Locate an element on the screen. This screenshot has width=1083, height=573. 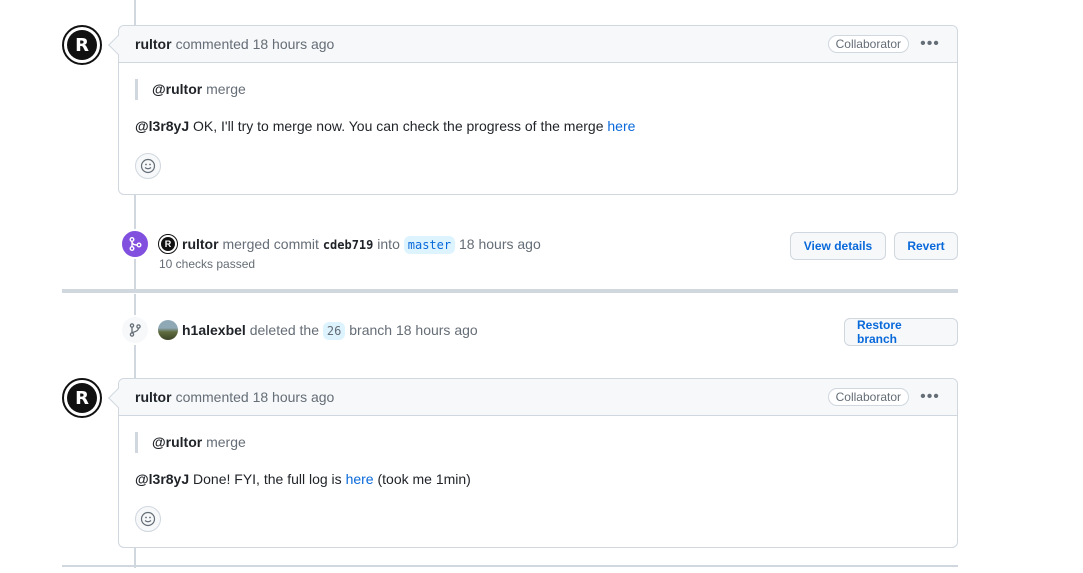
avatar is located at coordinates (168, 330).